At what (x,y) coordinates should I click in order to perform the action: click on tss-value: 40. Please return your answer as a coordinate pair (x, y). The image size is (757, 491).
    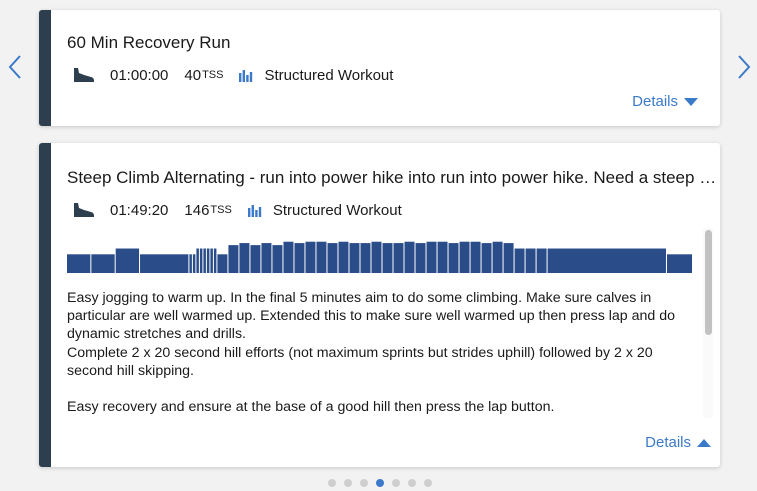
    Looking at the image, I should click on (193, 75).